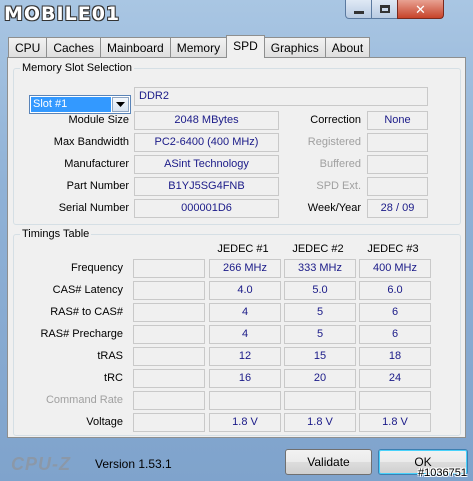 The width and height of the screenshot is (473, 481). What do you see at coordinates (340, 164) in the screenshot?
I see `buffered-label: Buffered` at bounding box center [340, 164].